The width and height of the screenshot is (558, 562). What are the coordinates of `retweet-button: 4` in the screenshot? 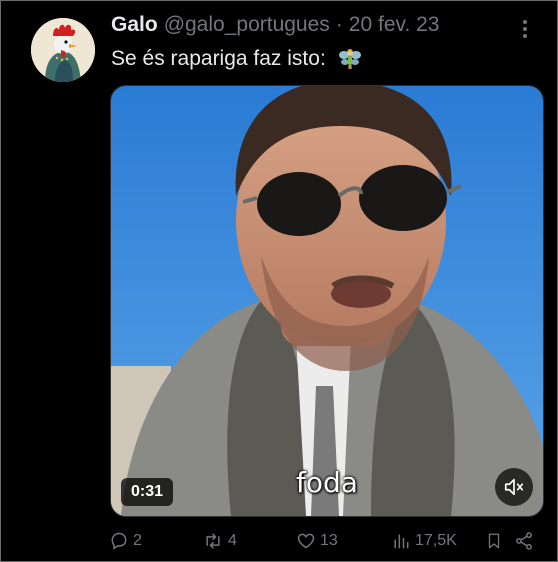 It's located at (219, 541).